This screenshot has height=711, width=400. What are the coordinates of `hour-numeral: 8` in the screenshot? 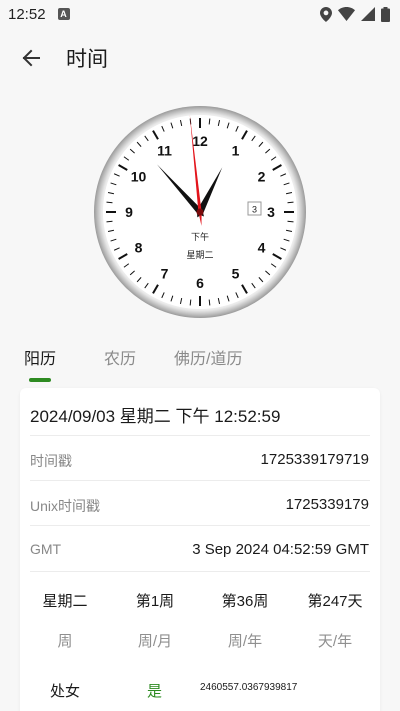 It's located at (139, 248).